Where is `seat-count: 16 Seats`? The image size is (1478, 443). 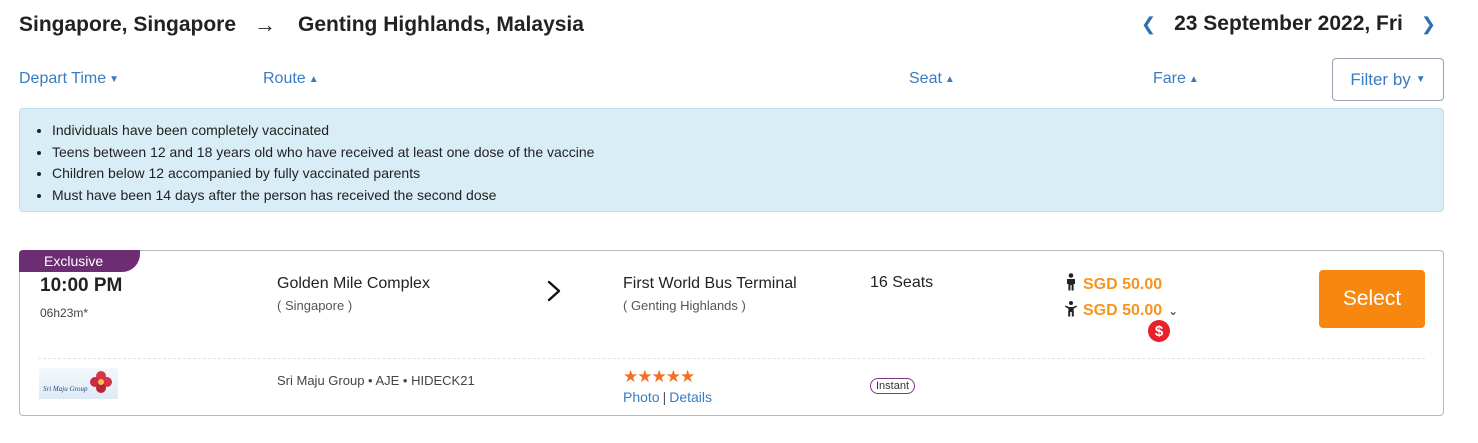 seat-count: 16 Seats is located at coordinates (902, 282).